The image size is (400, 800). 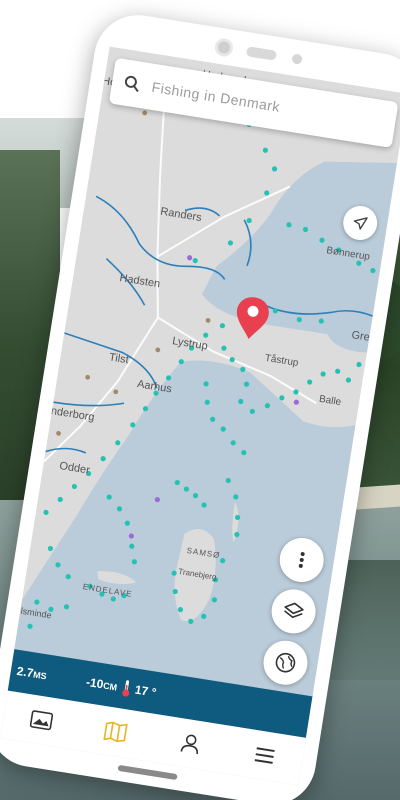 I want to click on tab-profile, so click(x=190, y=744).